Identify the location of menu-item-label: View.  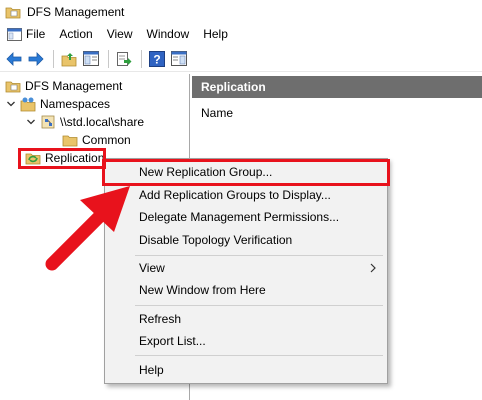
(152, 268).